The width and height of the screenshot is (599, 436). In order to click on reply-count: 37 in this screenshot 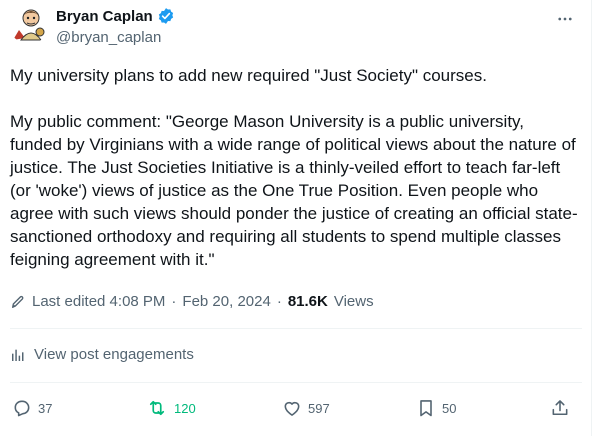, I will do `click(45, 408)`.